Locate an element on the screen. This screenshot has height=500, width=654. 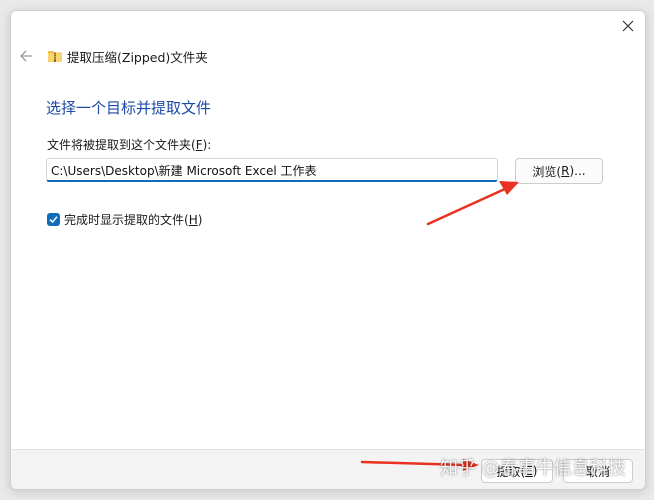
zip-folder-icon is located at coordinates (55, 56).